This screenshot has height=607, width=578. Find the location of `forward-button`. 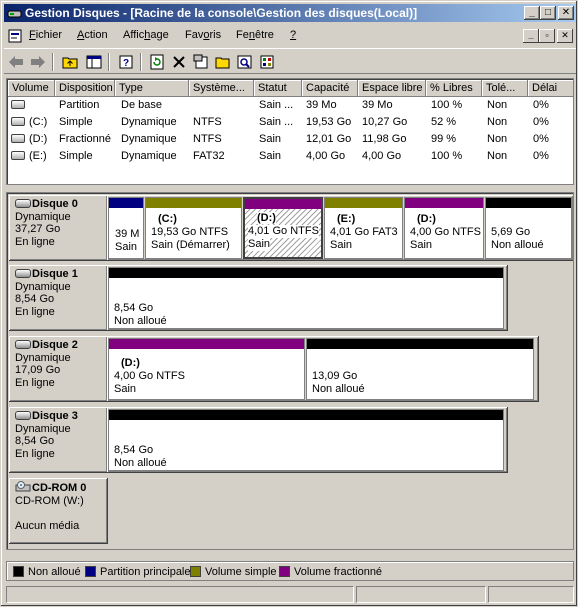

forward-button is located at coordinates (38, 62).